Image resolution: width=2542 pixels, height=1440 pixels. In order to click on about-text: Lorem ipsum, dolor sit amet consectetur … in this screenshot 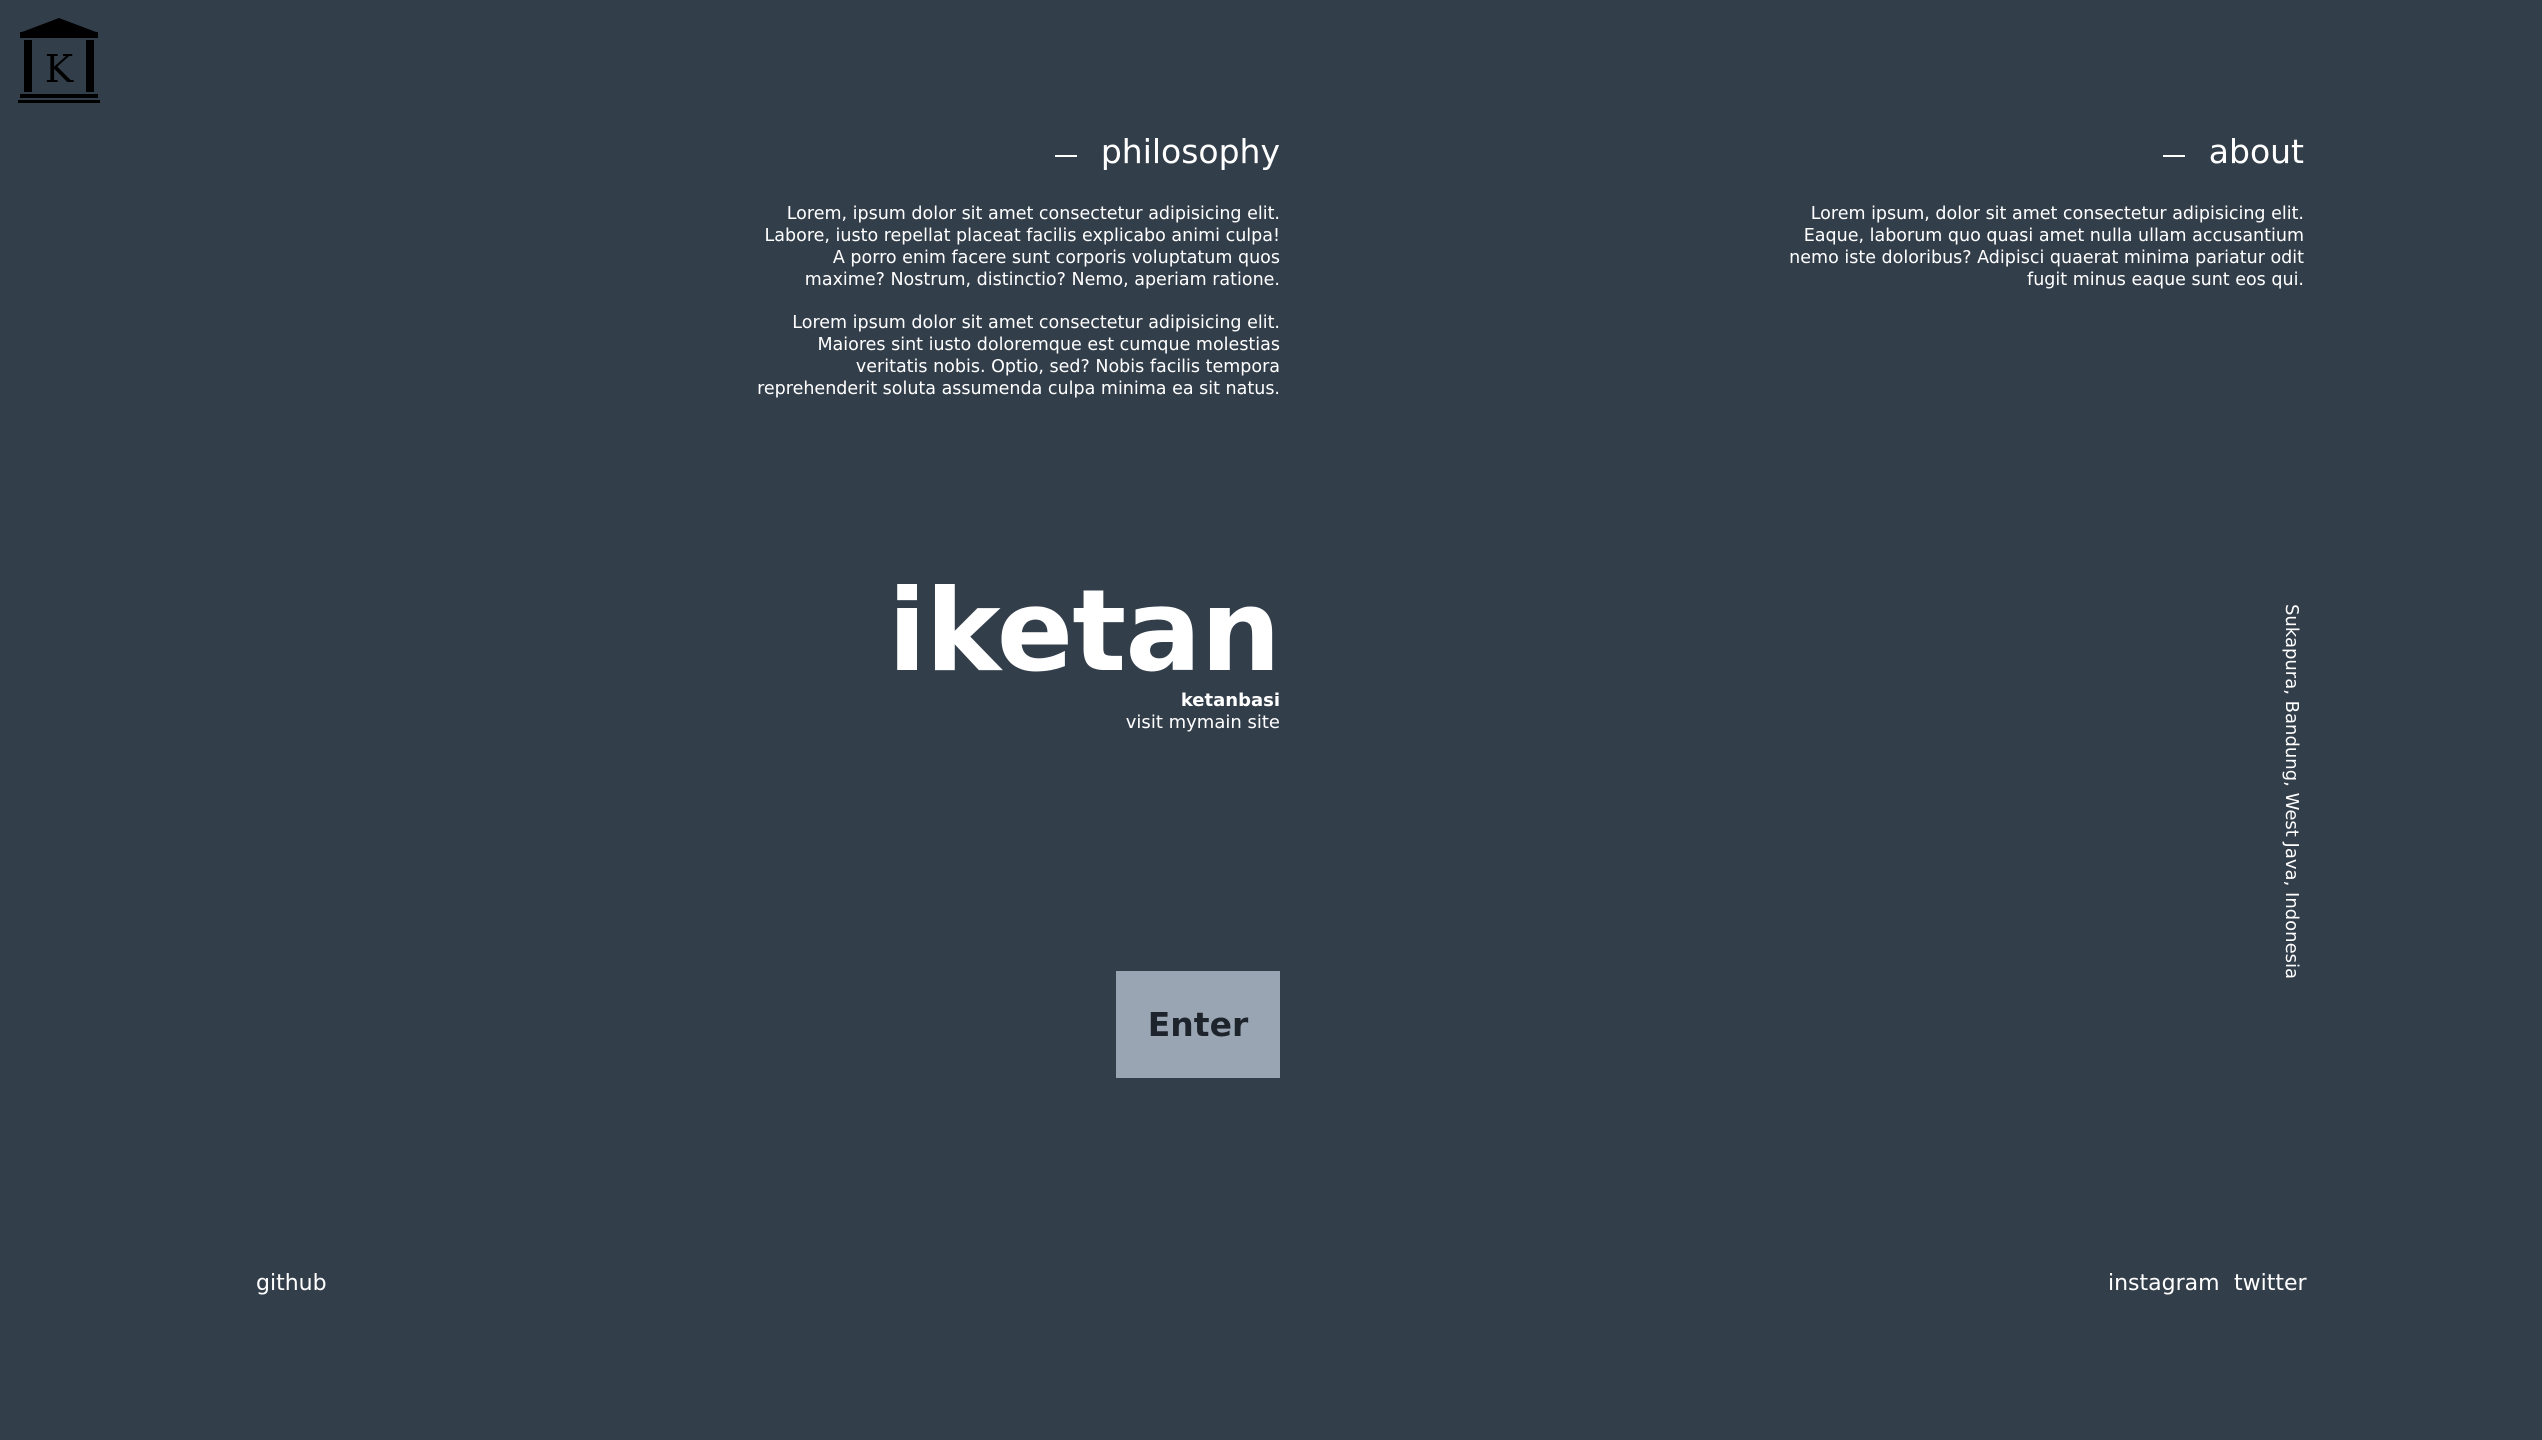, I will do `click(2039, 257)`.